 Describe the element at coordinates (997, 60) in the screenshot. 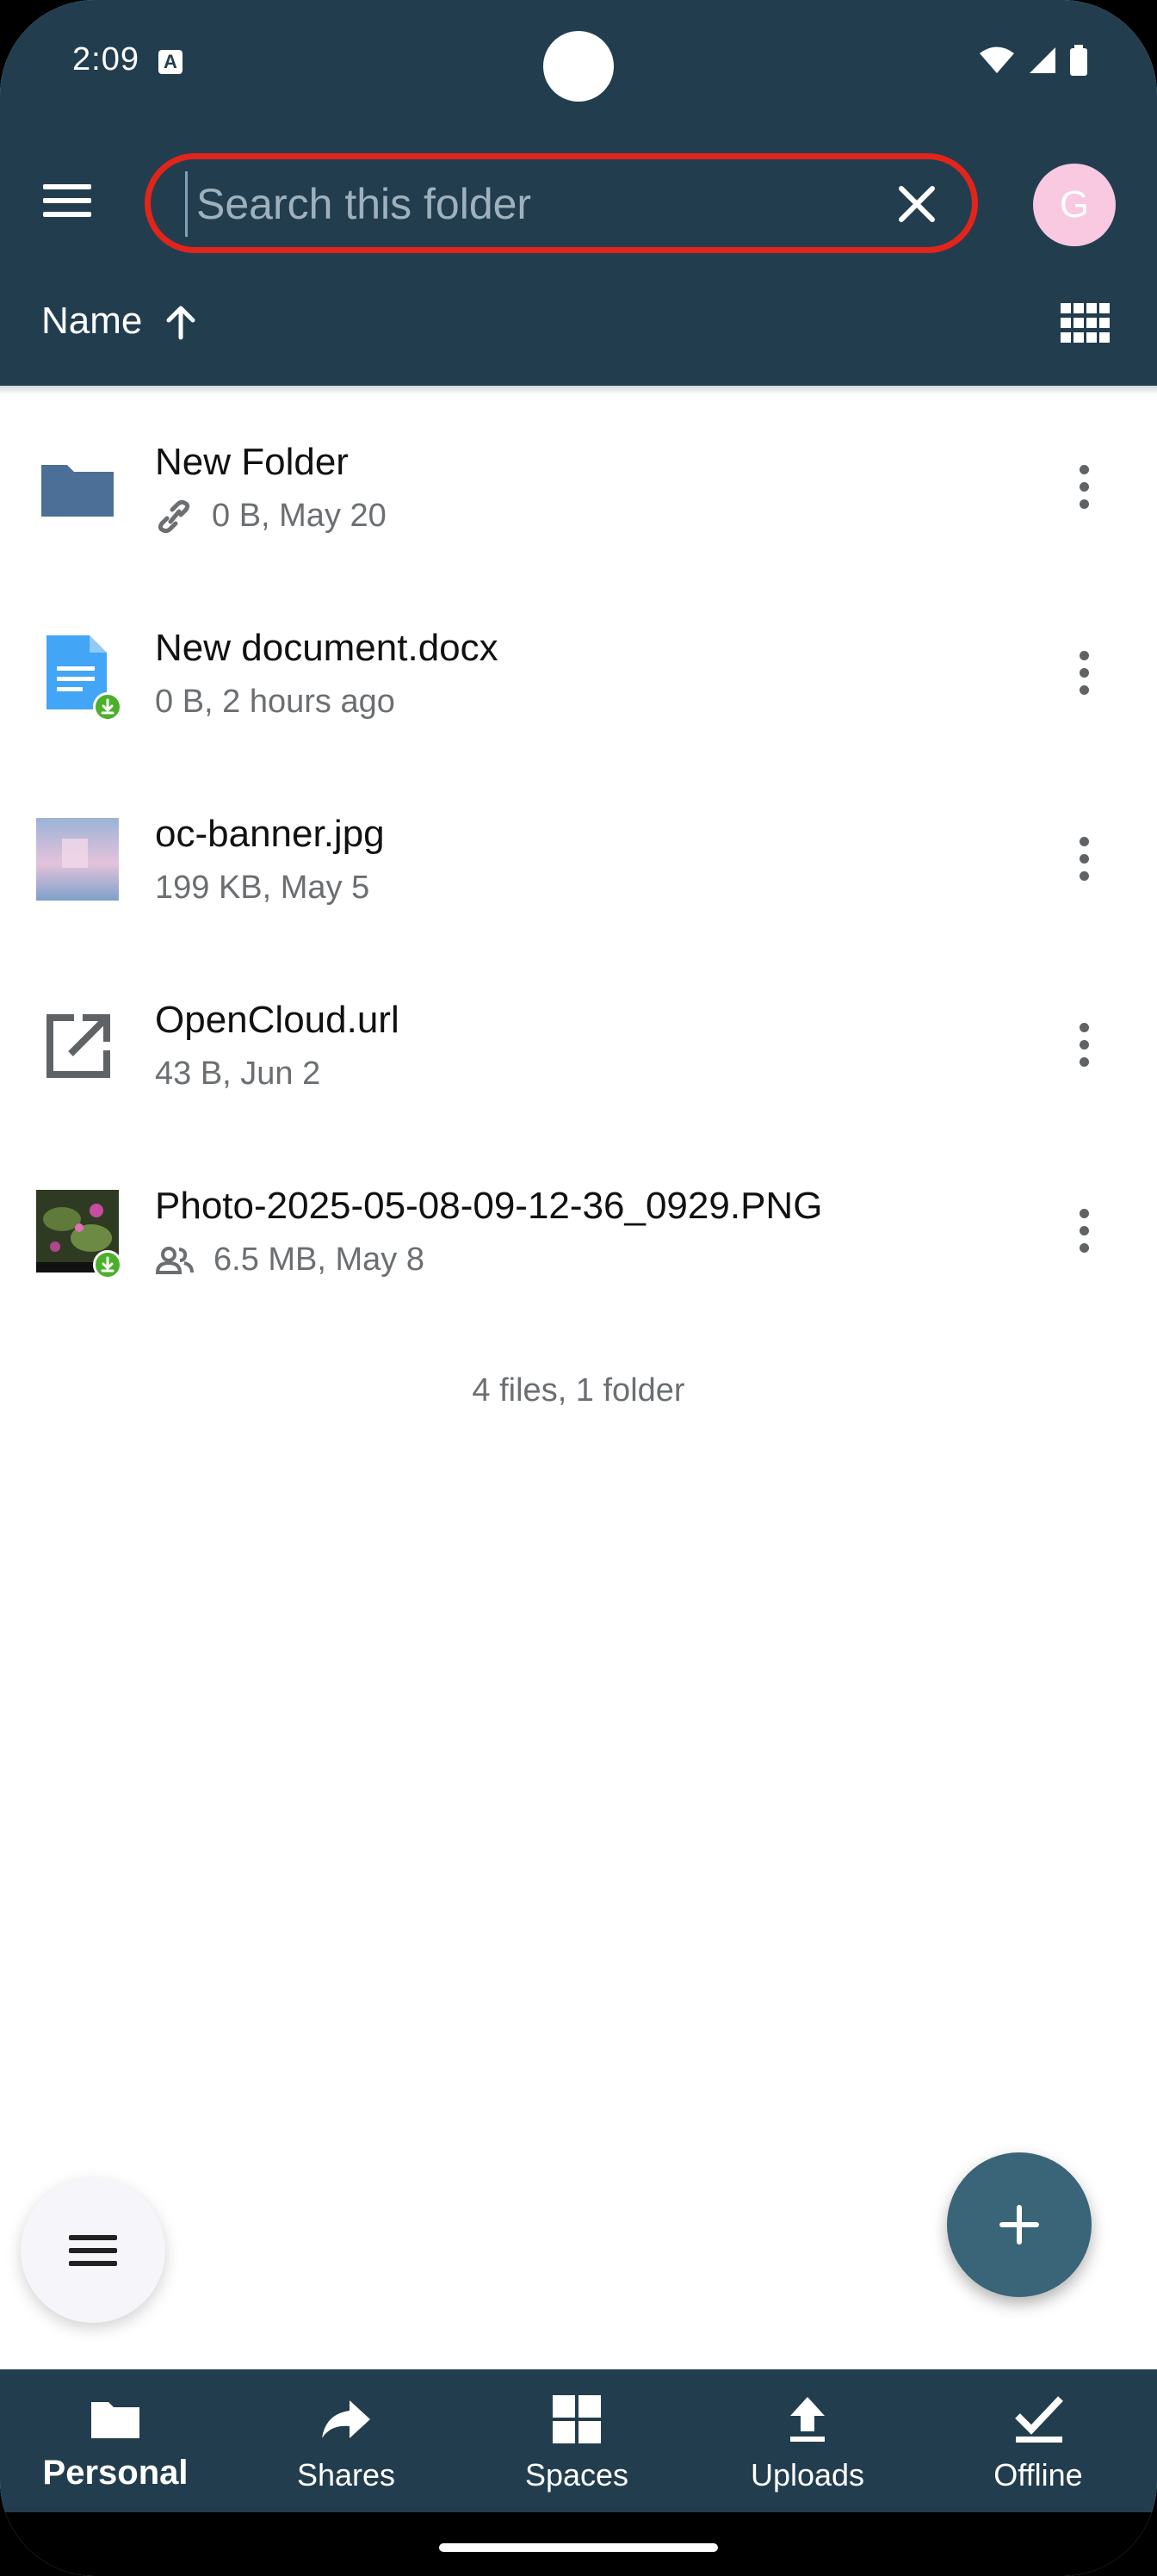

I see `wifi-icon` at that location.